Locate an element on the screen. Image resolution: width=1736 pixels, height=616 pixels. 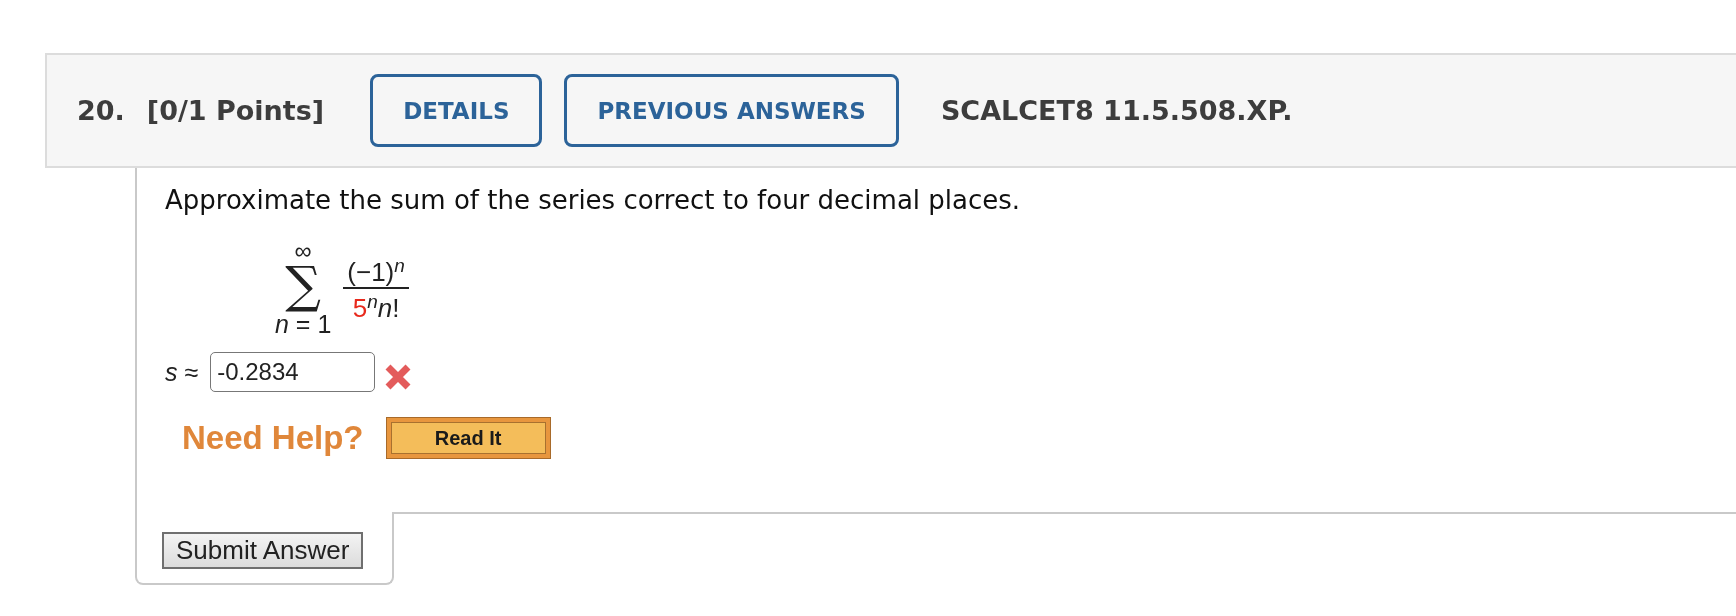
need-help-label: Need Help? is located at coordinates (273, 438).